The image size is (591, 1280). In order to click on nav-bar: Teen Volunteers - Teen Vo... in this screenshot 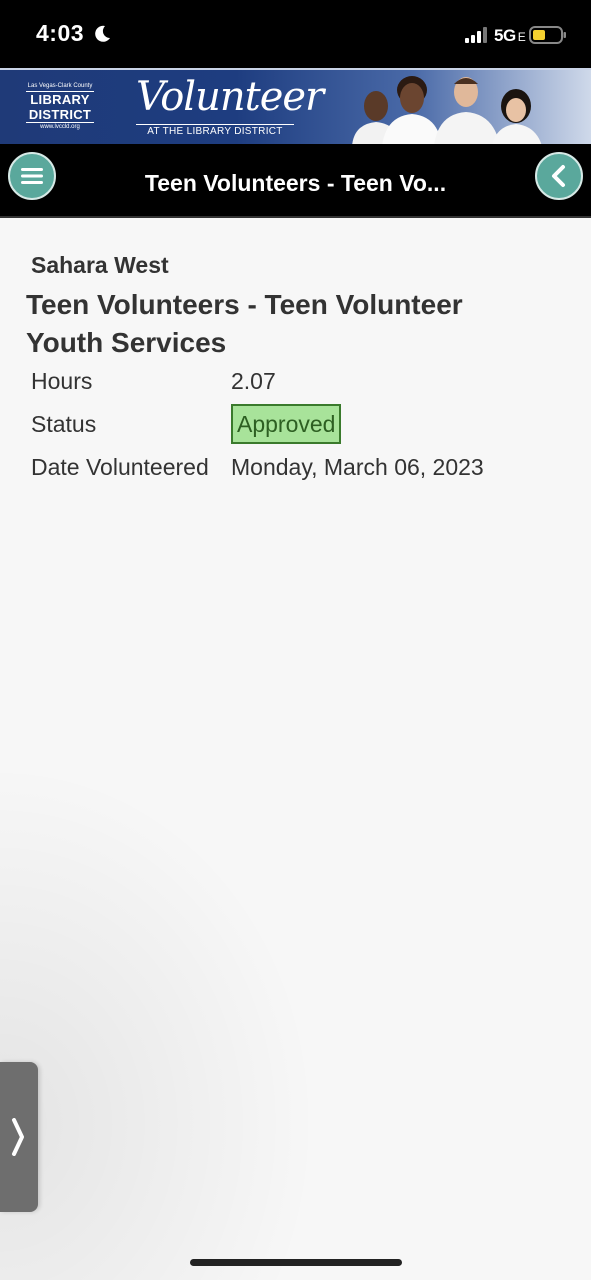, I will do `click(295, 181)`.